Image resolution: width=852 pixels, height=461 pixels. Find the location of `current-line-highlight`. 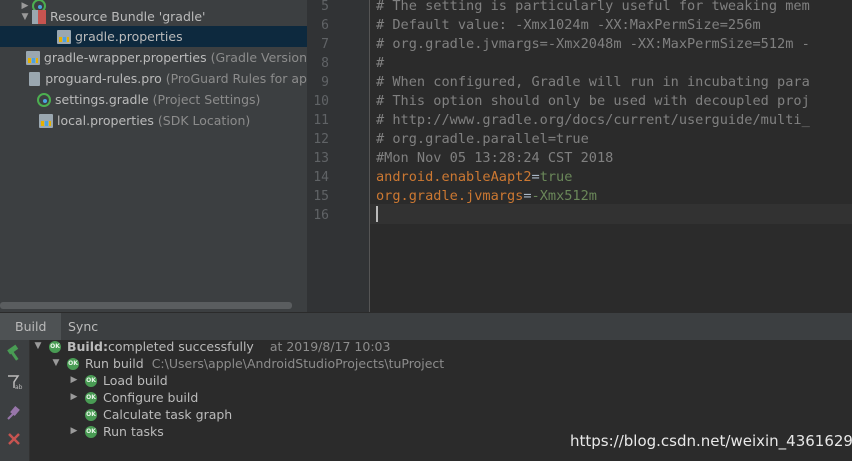

current-line-highlight is located at coordinates (611, 214).